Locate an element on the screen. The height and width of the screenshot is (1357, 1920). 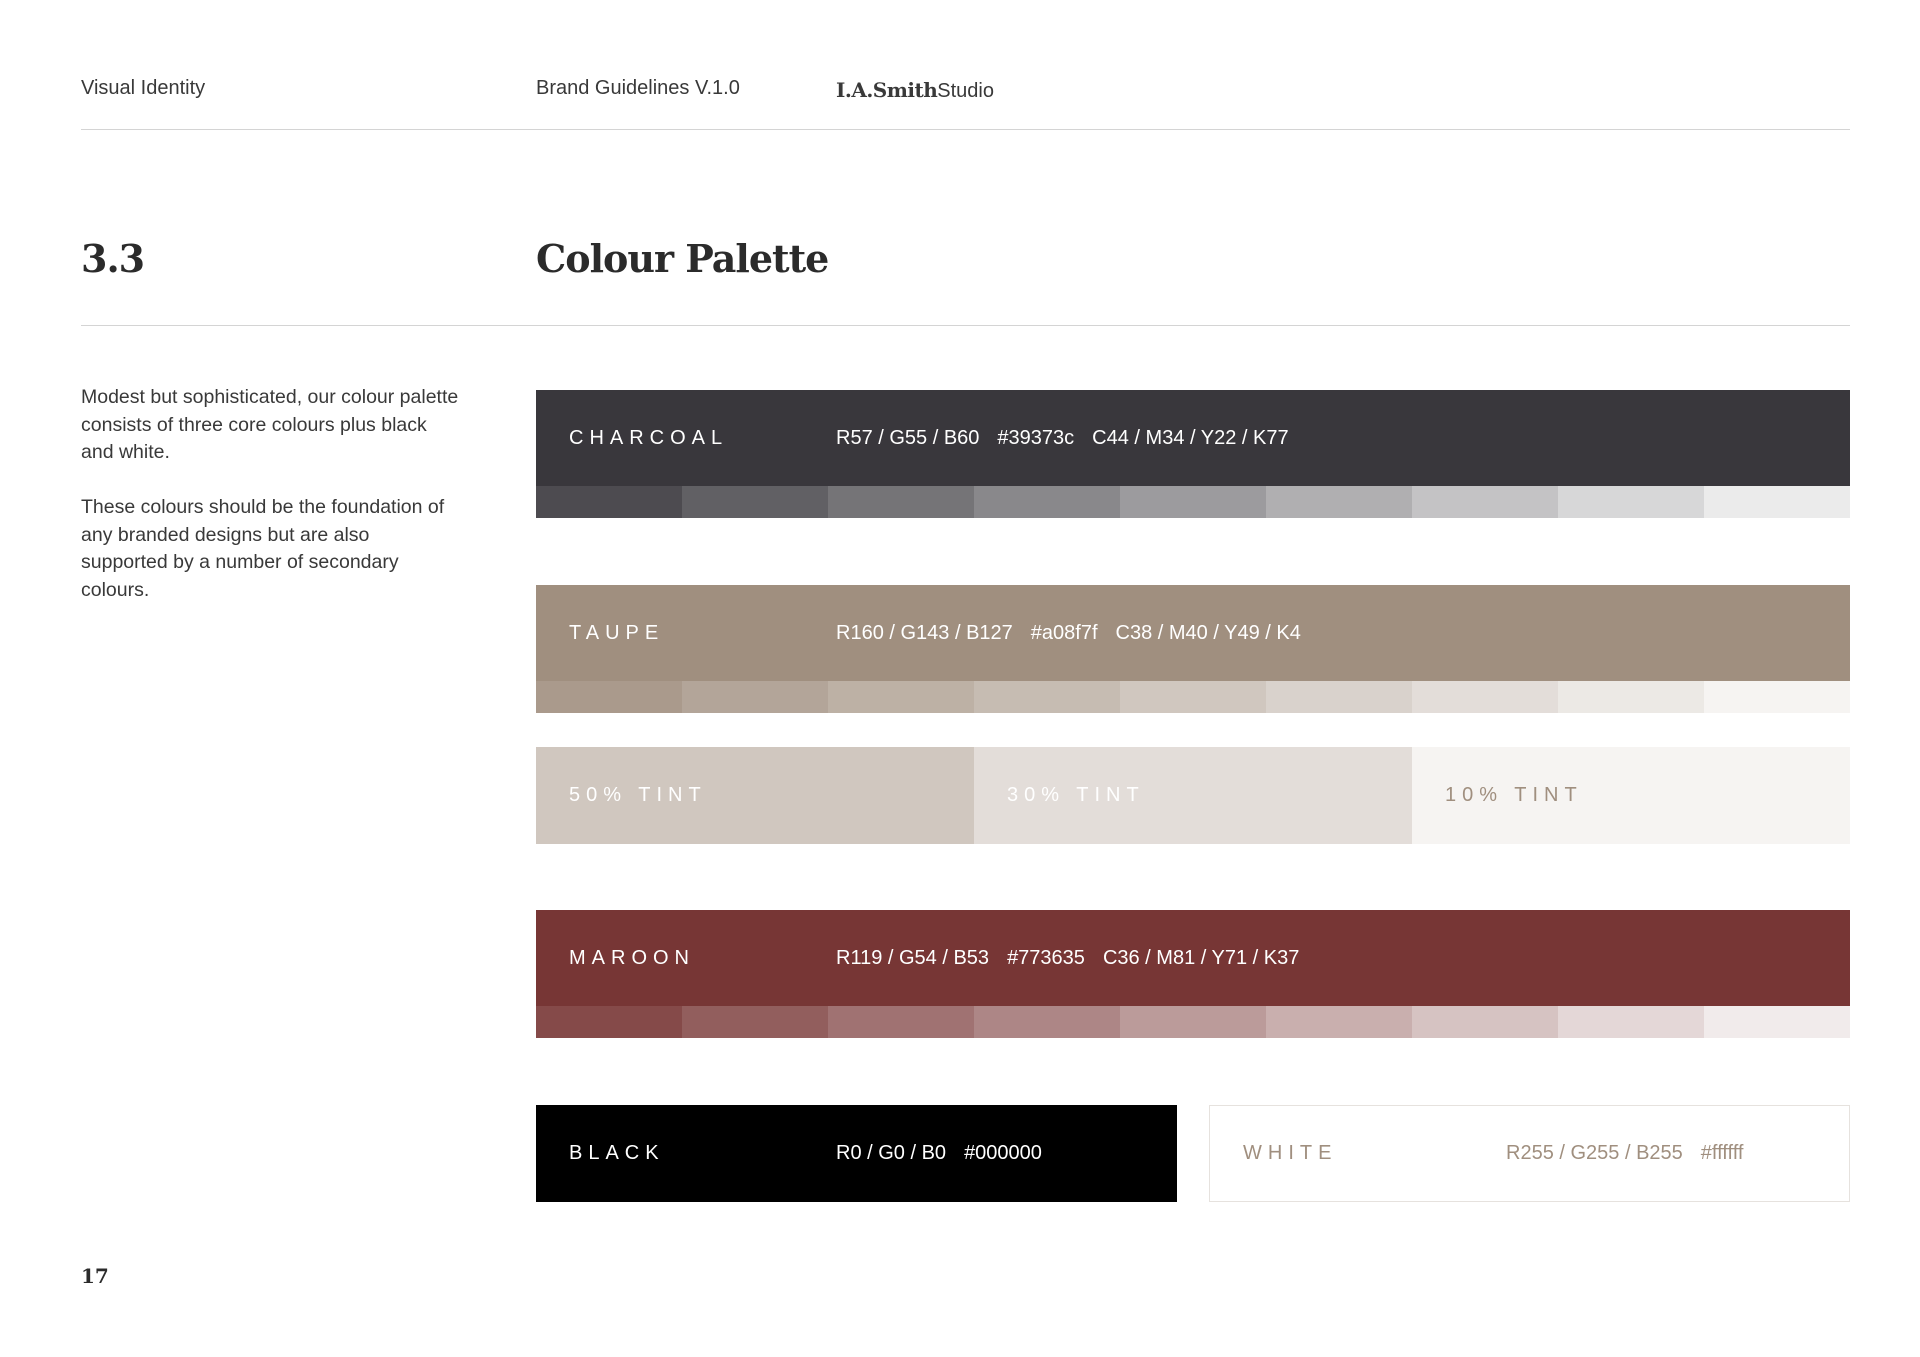
header-section-label: Visual Identity is located at coordinates (143, 88).